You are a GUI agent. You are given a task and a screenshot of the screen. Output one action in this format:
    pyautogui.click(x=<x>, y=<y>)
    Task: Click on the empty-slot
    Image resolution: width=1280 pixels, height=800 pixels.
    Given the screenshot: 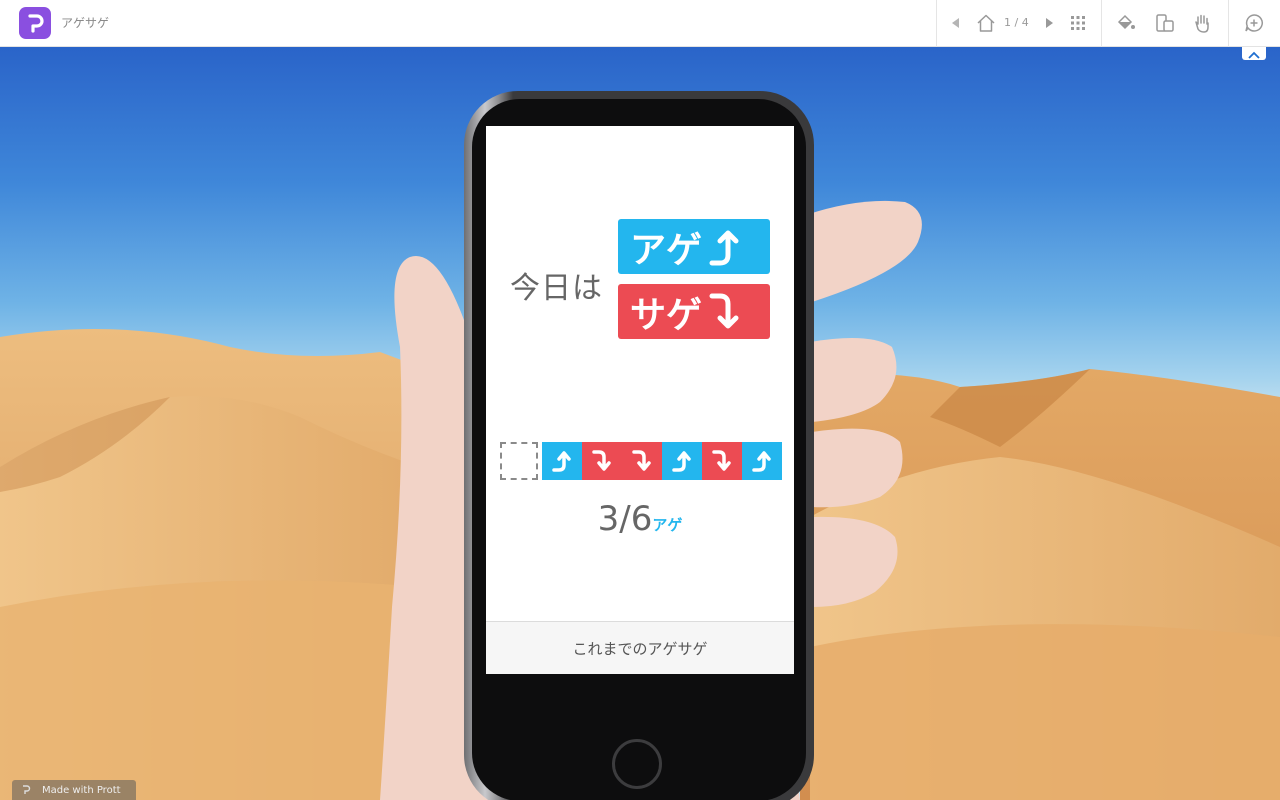 What is the action you would take?
    pyautogui.click(x=519, y=461)
    